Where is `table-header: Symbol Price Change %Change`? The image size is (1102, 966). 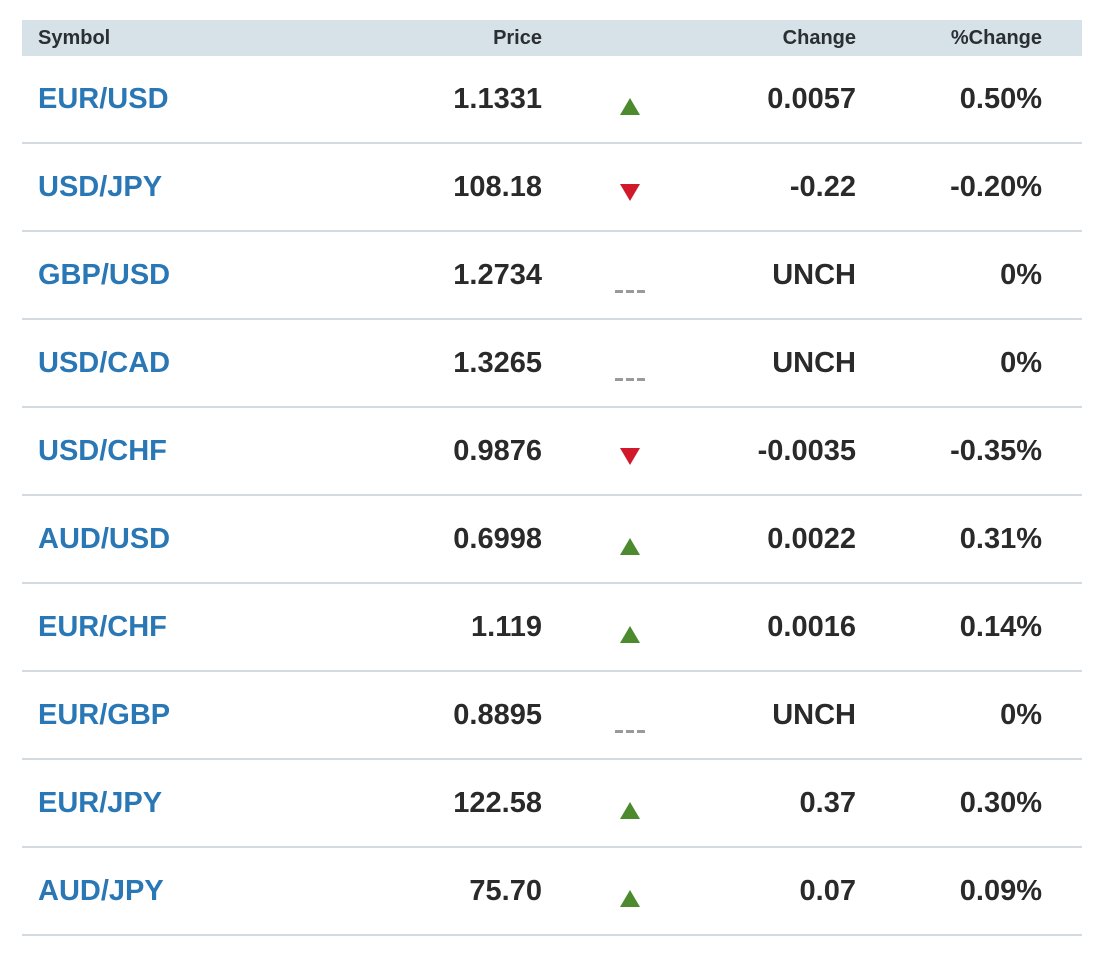 table-header: Symbol Price Change %Change is located at coordinates (552, 38).